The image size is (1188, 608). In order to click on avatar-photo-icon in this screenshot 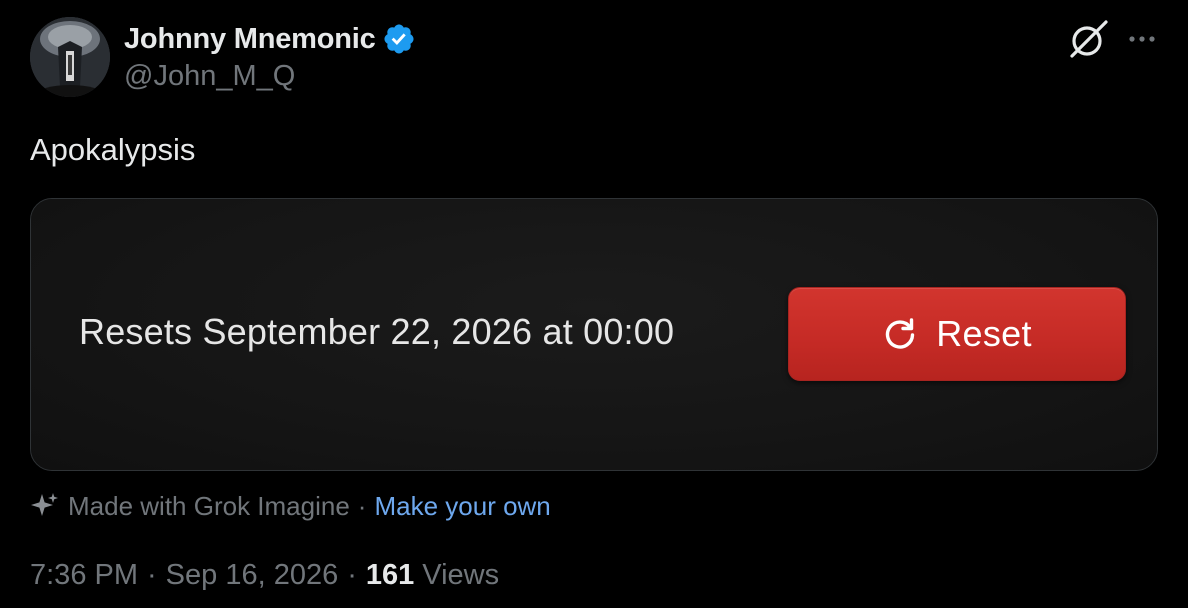, I will do `click(70, 57)`.